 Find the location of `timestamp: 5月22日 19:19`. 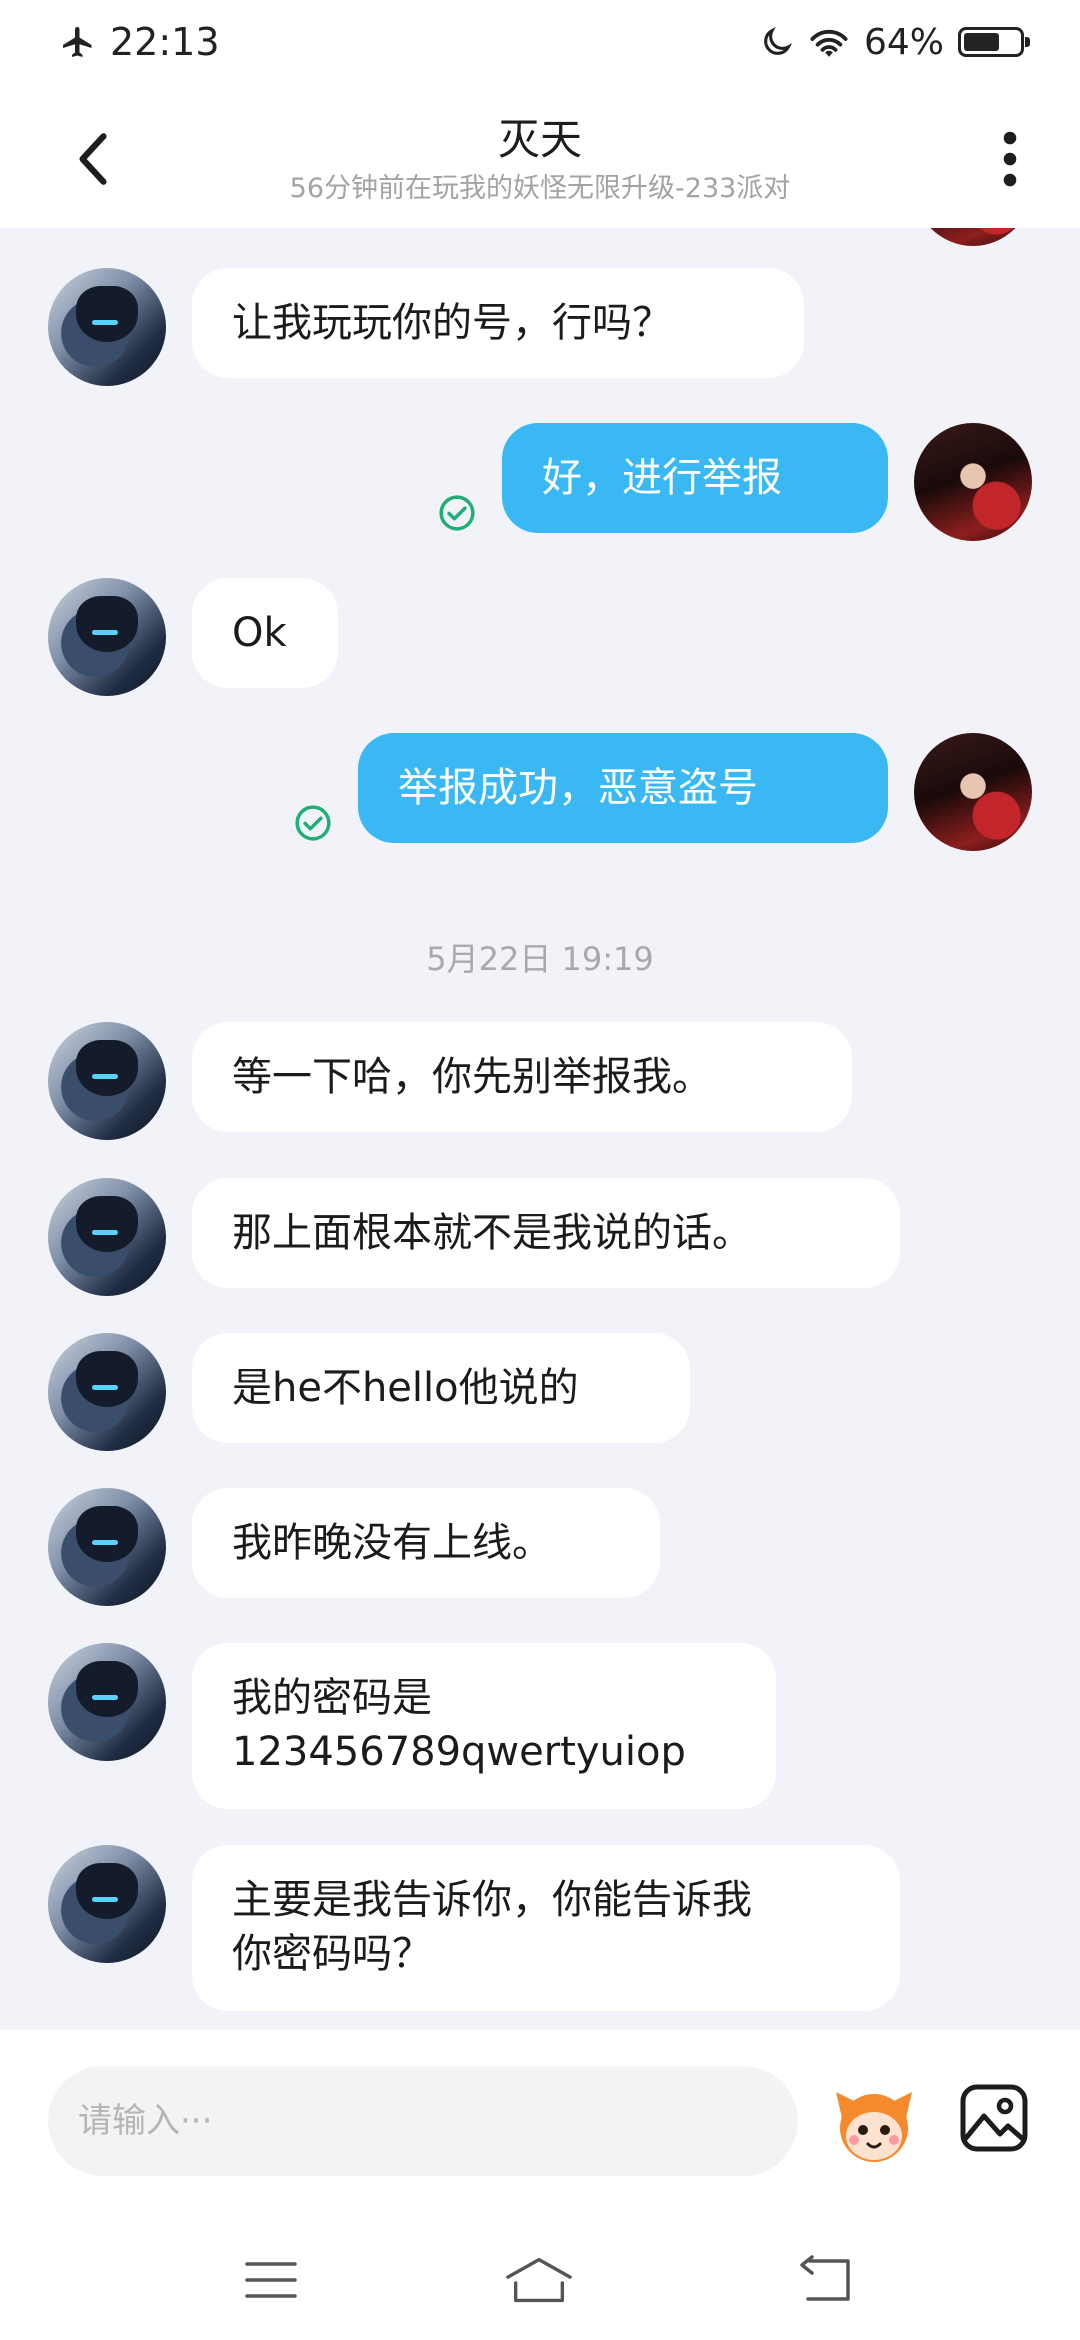

timestamp: 5月22日 19:19 is located at coordinates (540, 959).